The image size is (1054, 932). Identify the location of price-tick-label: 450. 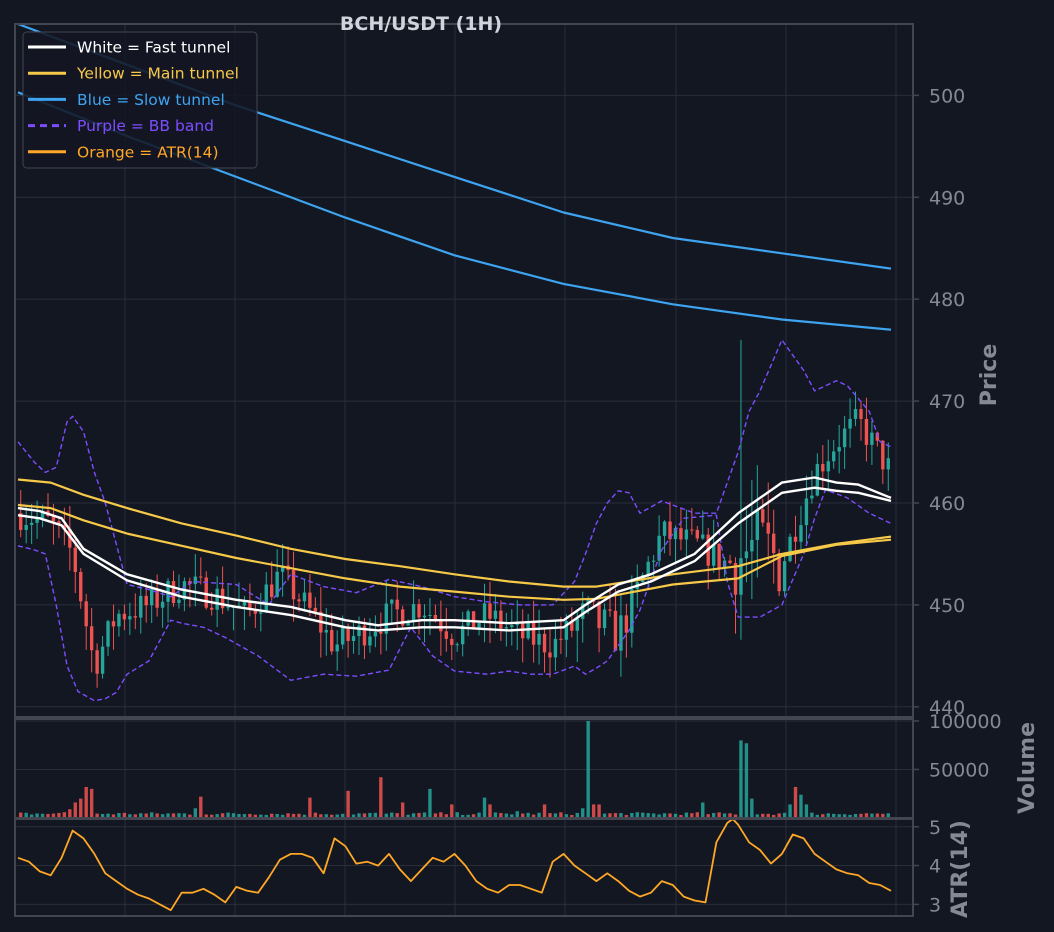
(947, 606).